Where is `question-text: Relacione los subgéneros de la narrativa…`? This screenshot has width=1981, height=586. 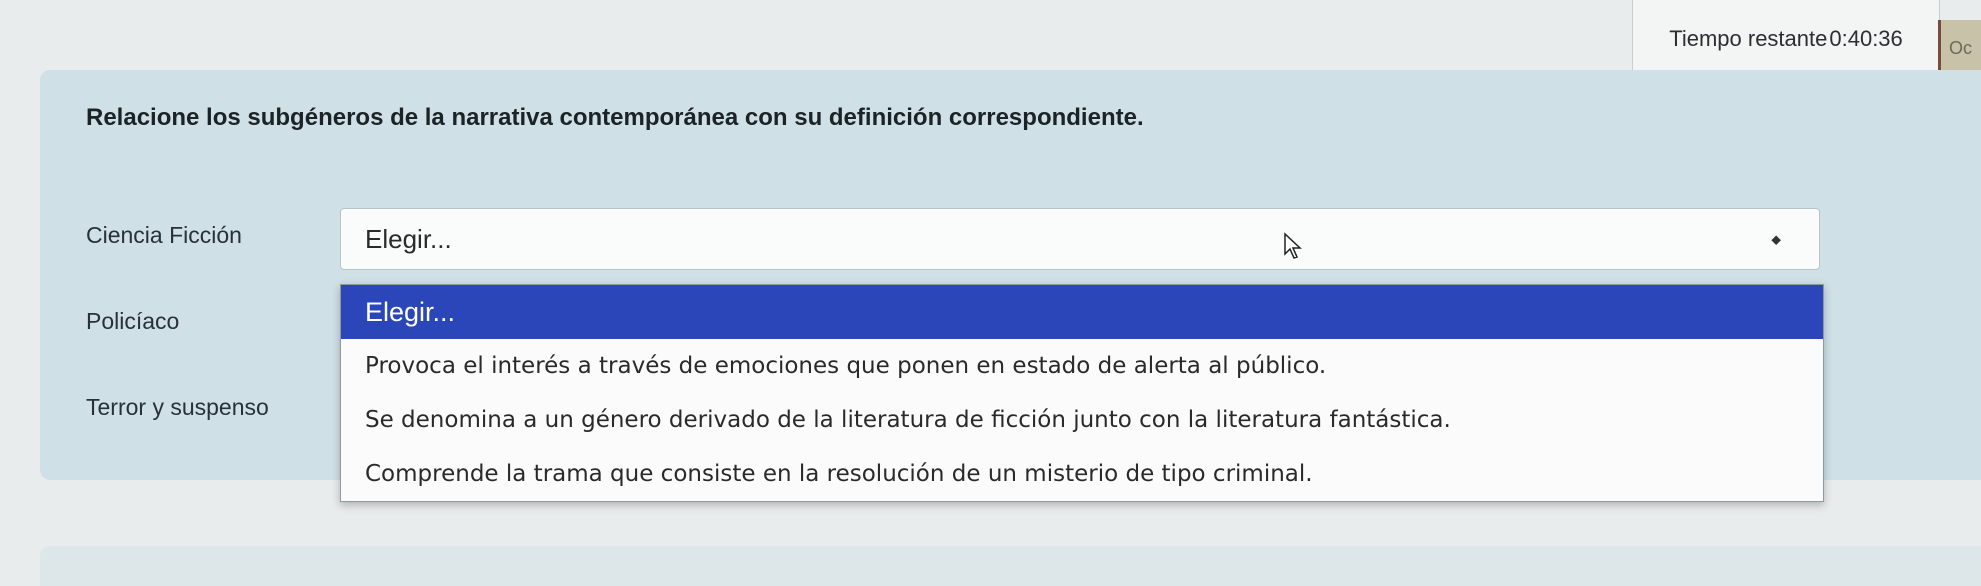 question-text: Relacione los subgéneros de la narrativa… is located at coordinates (615, 117).